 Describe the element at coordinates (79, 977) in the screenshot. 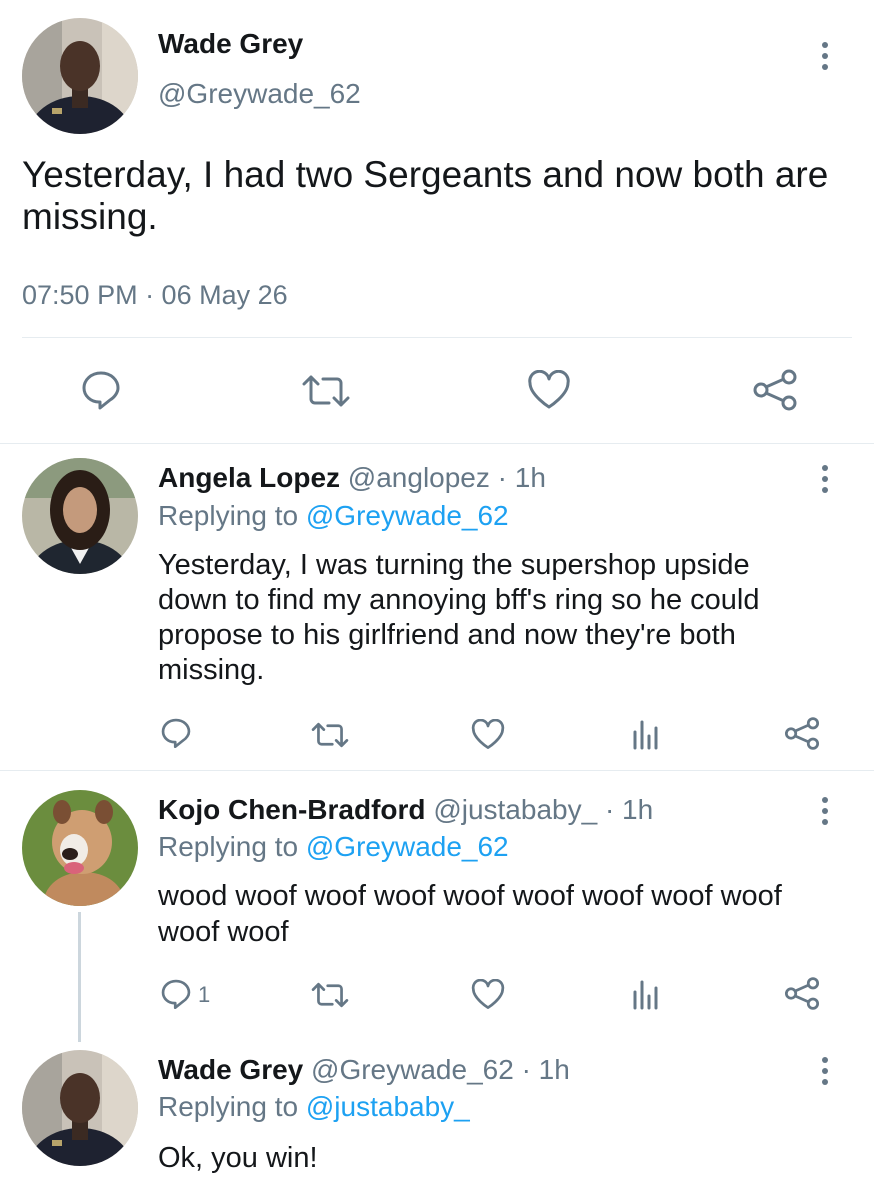

I see `thread-line` at that location.